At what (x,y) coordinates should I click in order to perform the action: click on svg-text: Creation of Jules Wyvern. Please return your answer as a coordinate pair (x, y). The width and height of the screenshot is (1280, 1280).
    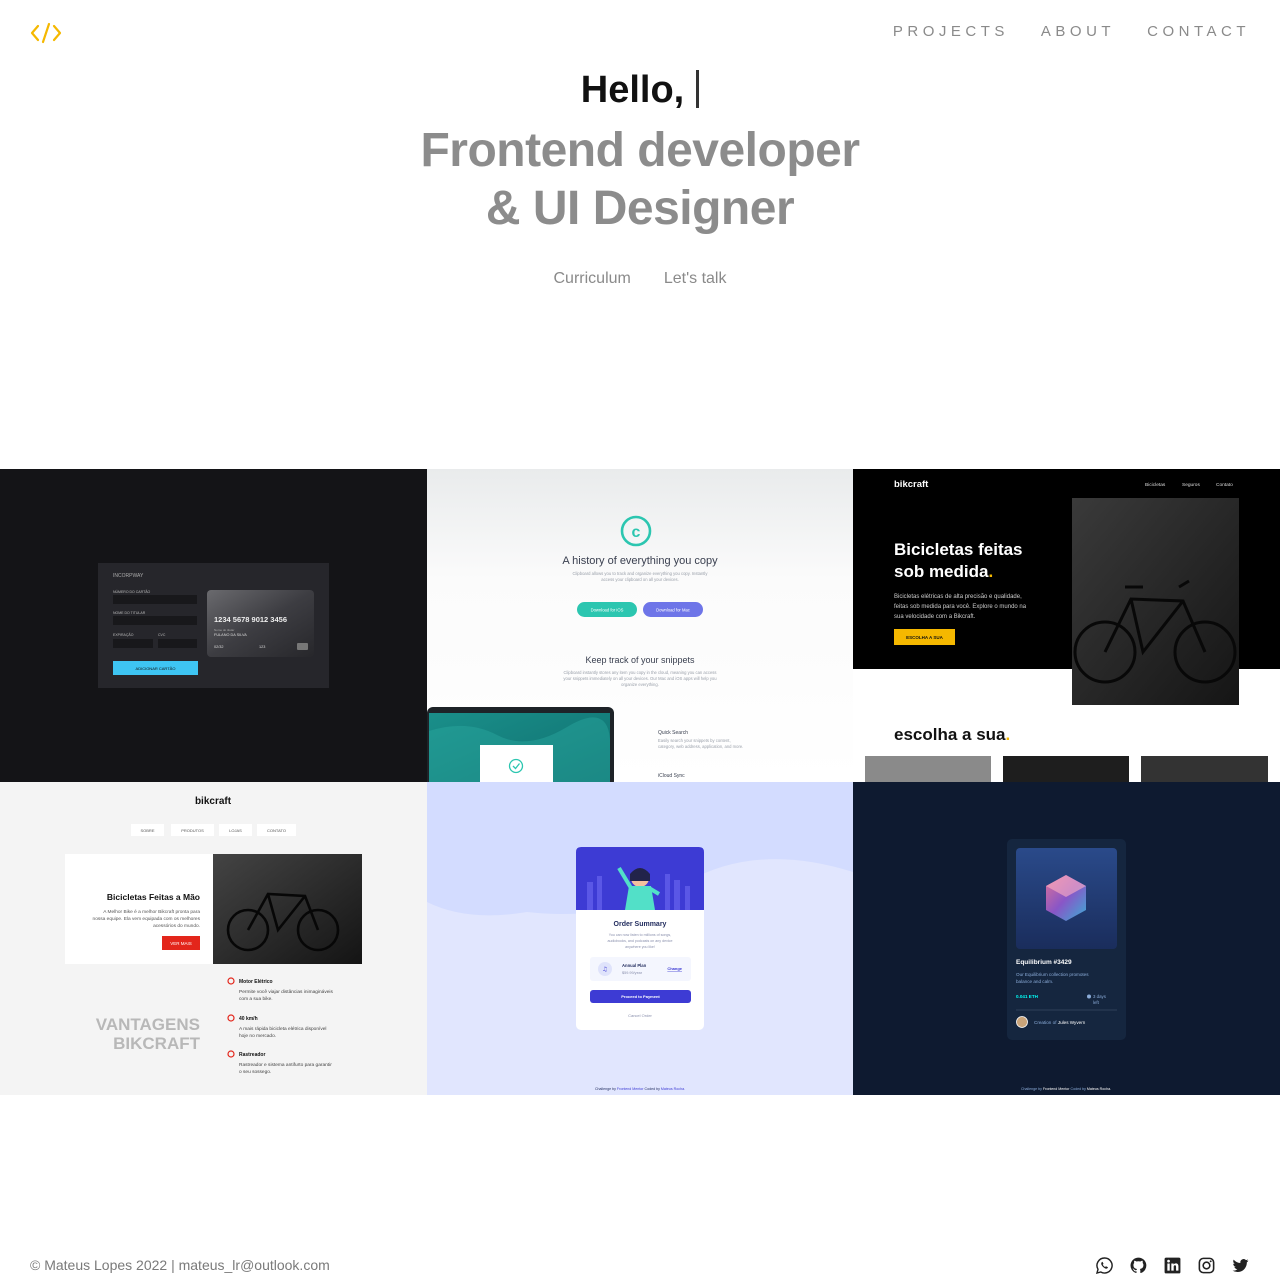
    Looking at the image, I should click on (1060, 1022).